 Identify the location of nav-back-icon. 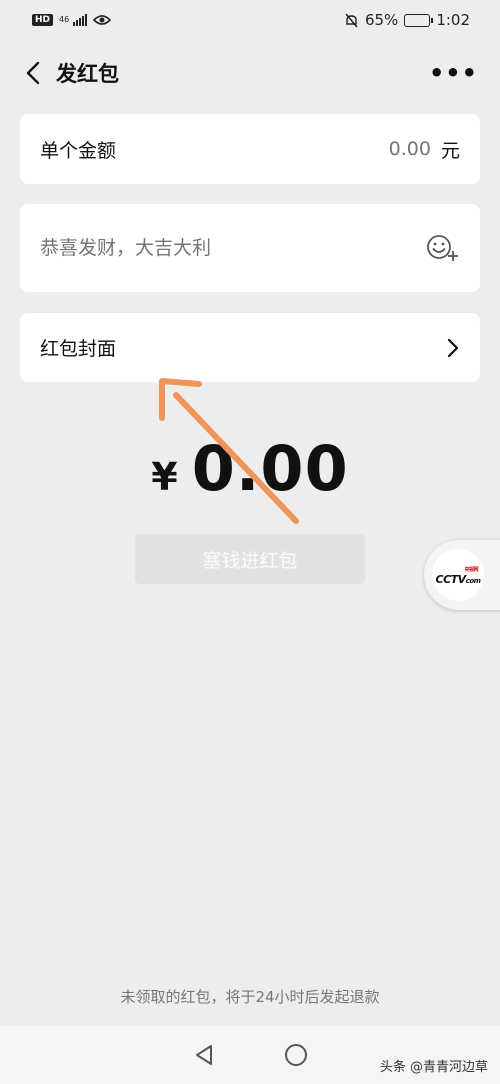
(204, 1055).